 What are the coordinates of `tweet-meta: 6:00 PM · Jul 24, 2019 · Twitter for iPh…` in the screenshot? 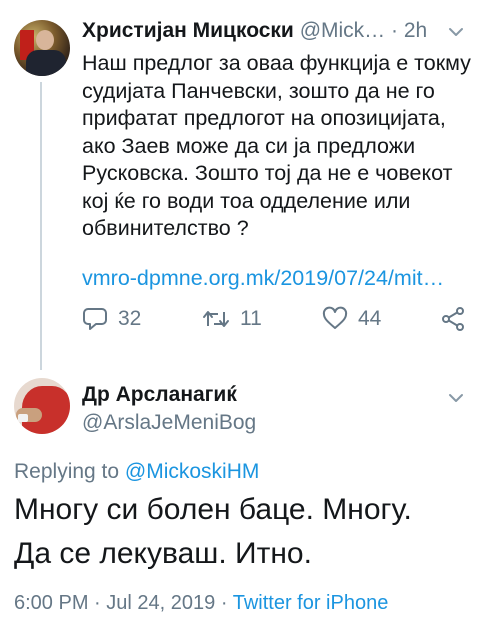 It's located at (201, 603).